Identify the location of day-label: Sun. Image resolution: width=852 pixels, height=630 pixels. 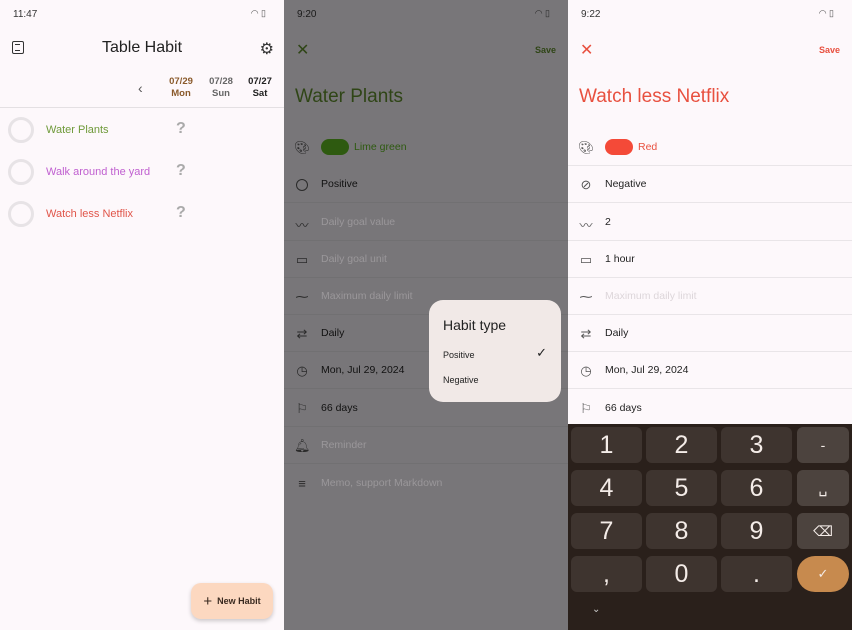
(221, 93).